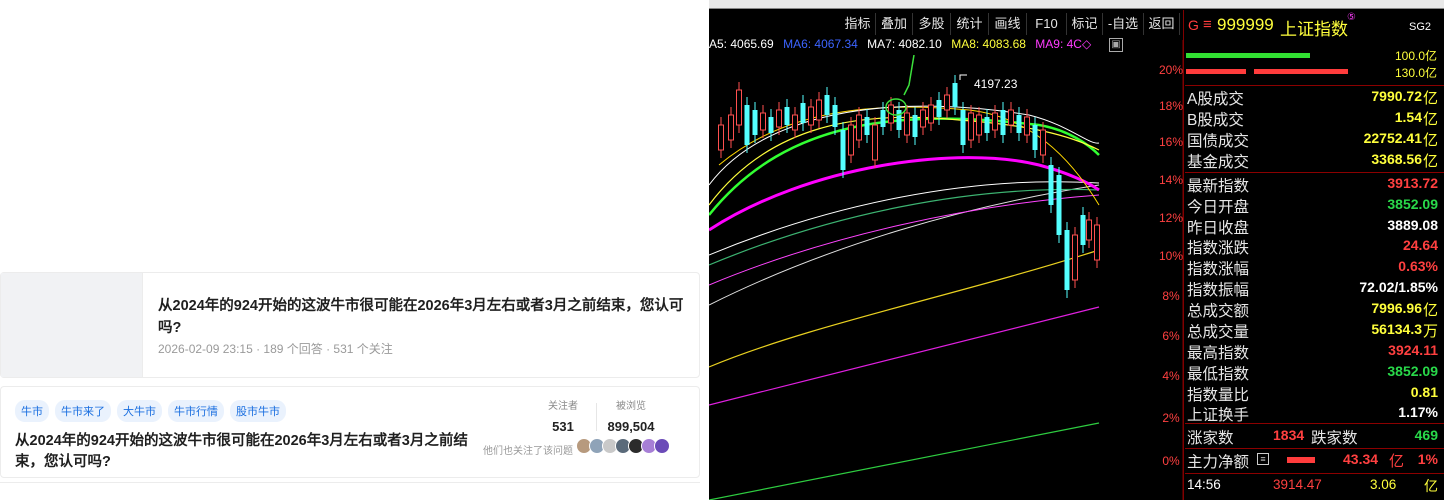 The height and width of the screenshot is (500, 1444). Describe the element at coordinates (662, 446) in the screenshot. I see `avatar` at that location.